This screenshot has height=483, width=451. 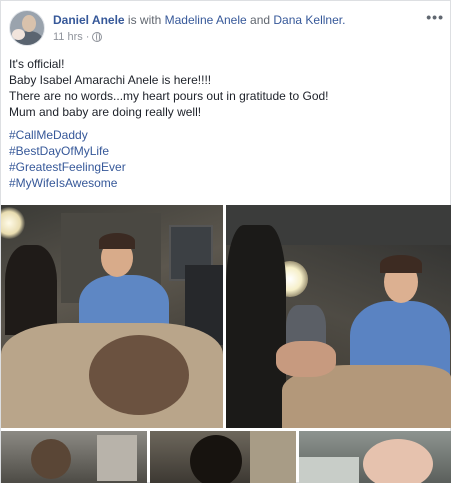 I want to click on hashtag-link: #GreatestFeelingEver, so click(x=67, y=167).